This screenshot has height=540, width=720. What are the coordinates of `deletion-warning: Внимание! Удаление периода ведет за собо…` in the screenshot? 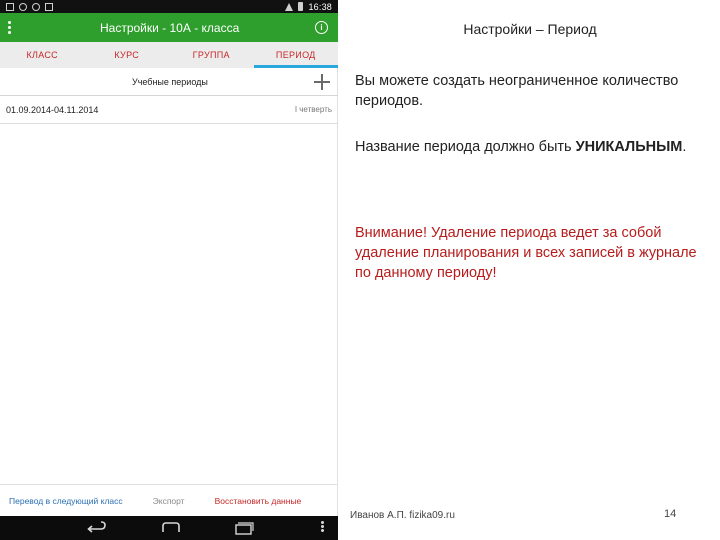 It's located at (526, 253).